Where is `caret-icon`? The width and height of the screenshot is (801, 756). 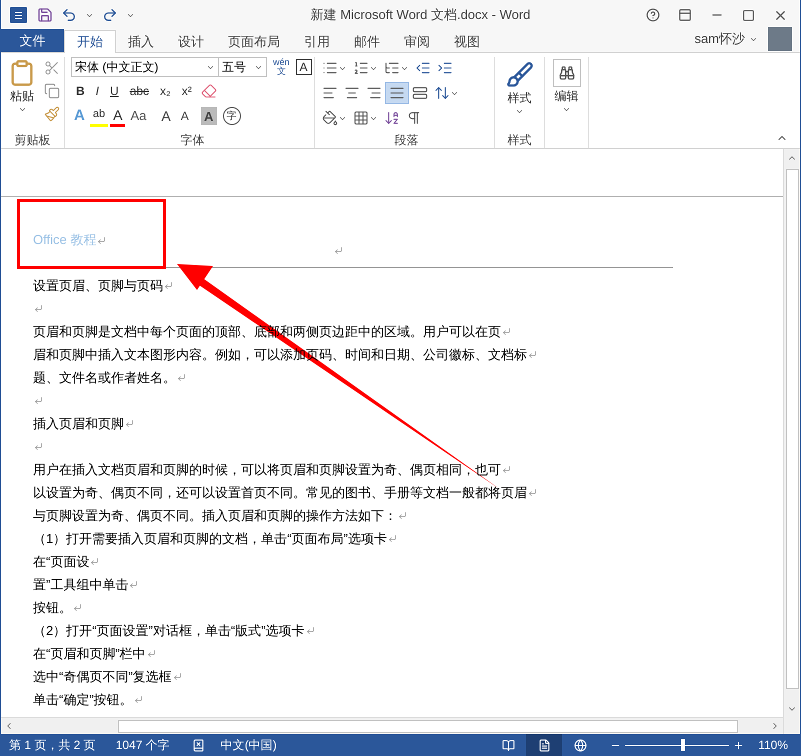 caret-icon is located at coordinates (519, 111).